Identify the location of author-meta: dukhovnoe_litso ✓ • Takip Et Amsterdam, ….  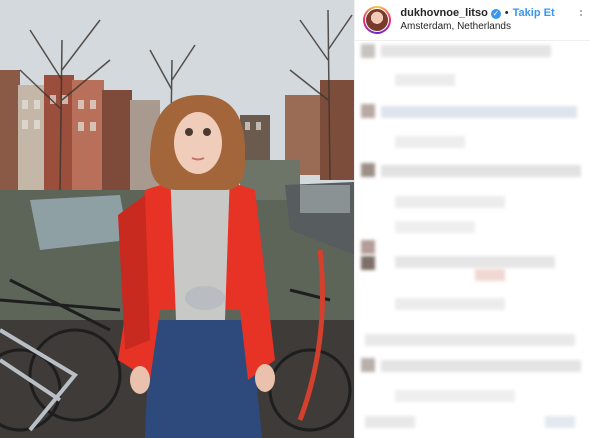
(477, 20).